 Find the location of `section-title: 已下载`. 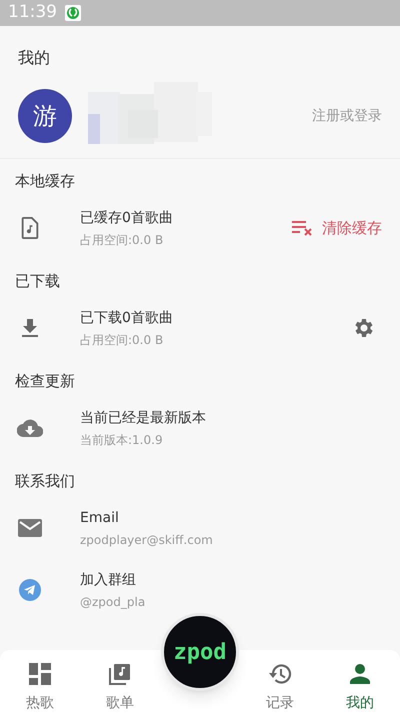

section-title: 已下载 is located at coordinates (37, 281).